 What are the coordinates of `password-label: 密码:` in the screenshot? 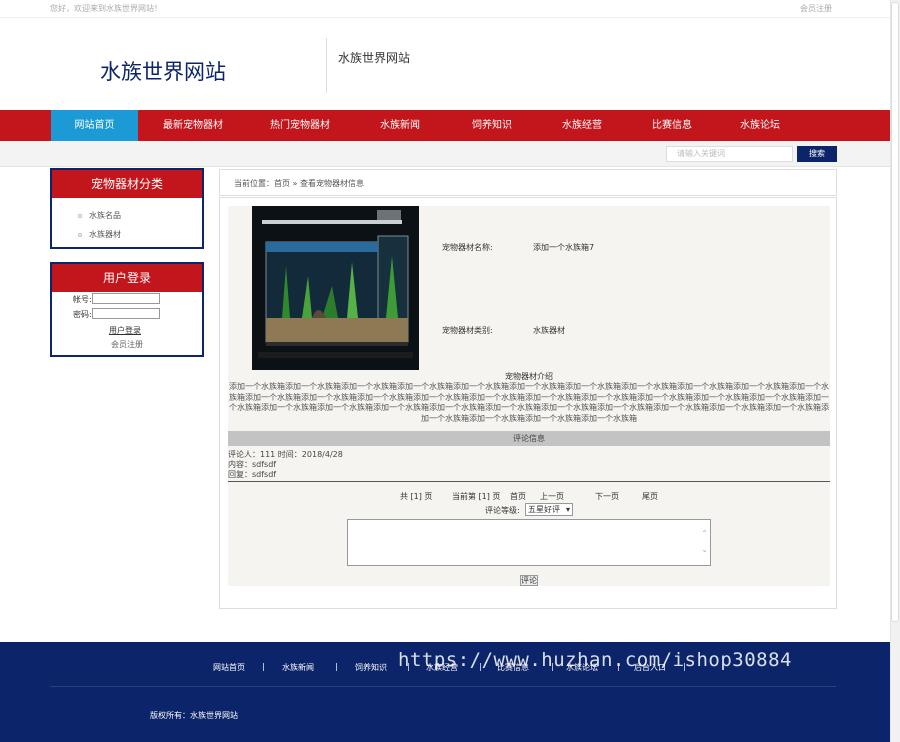 It's located at (82, 314).